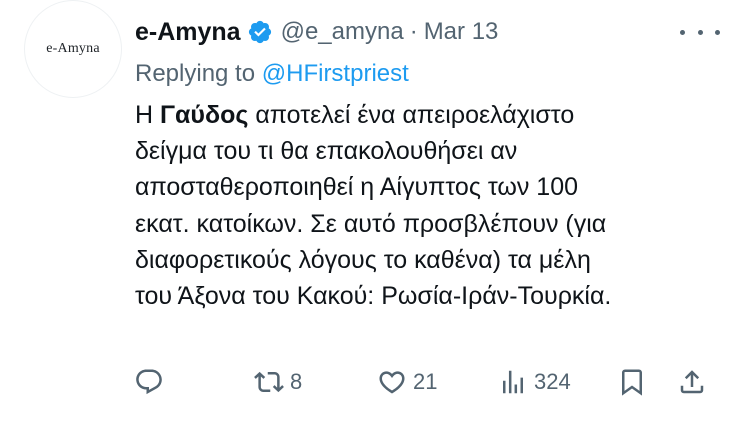 The image size is (750, 430). I want to click on views-icon, so click(513, 382).